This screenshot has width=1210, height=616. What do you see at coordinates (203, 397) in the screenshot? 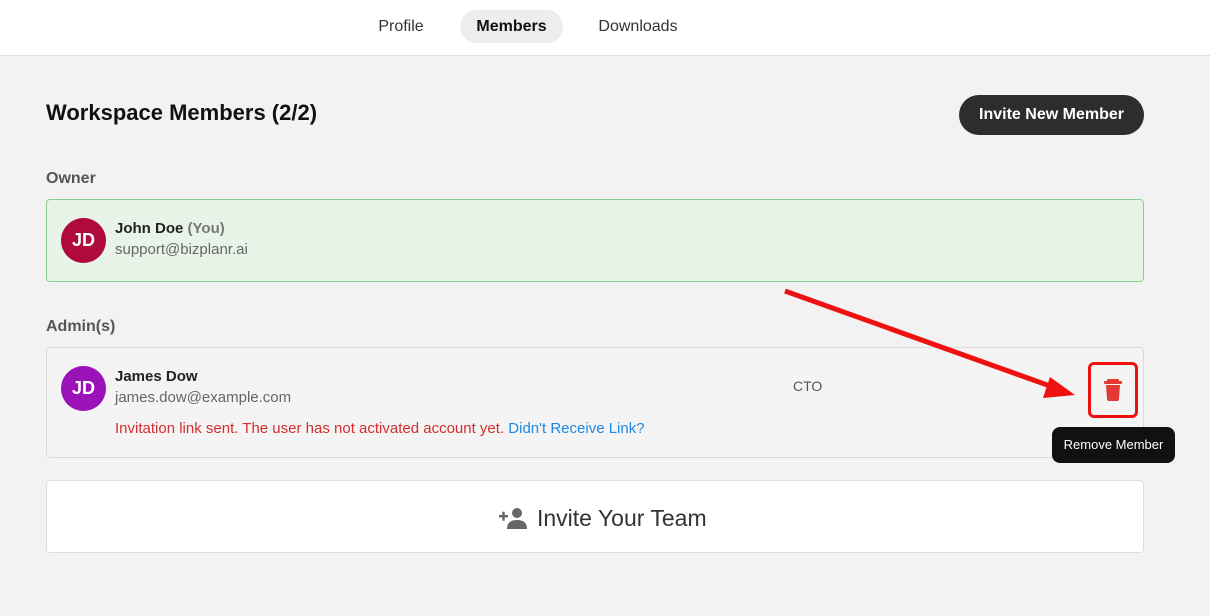
I see `member-email: james.dow@example.com` at bounding box center [203, 397].